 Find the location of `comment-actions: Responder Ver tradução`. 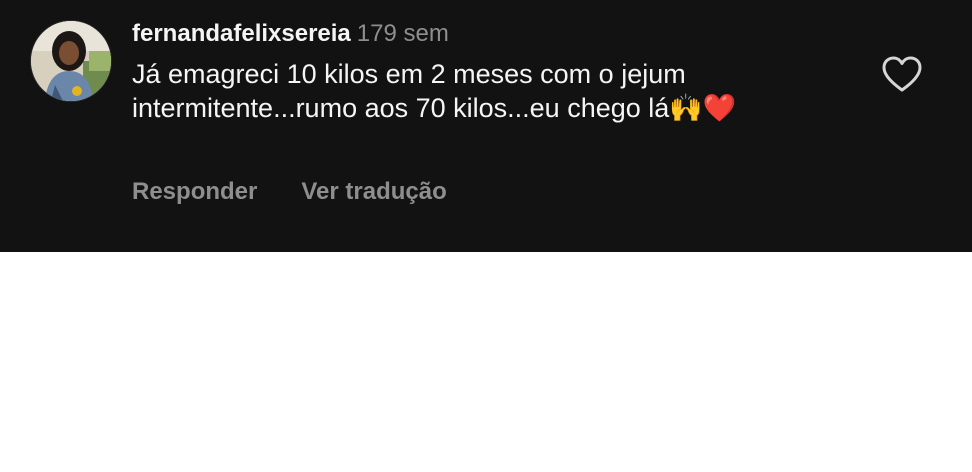

comment-actions: Responder Ver tradução is located at coordinates (289, 192).